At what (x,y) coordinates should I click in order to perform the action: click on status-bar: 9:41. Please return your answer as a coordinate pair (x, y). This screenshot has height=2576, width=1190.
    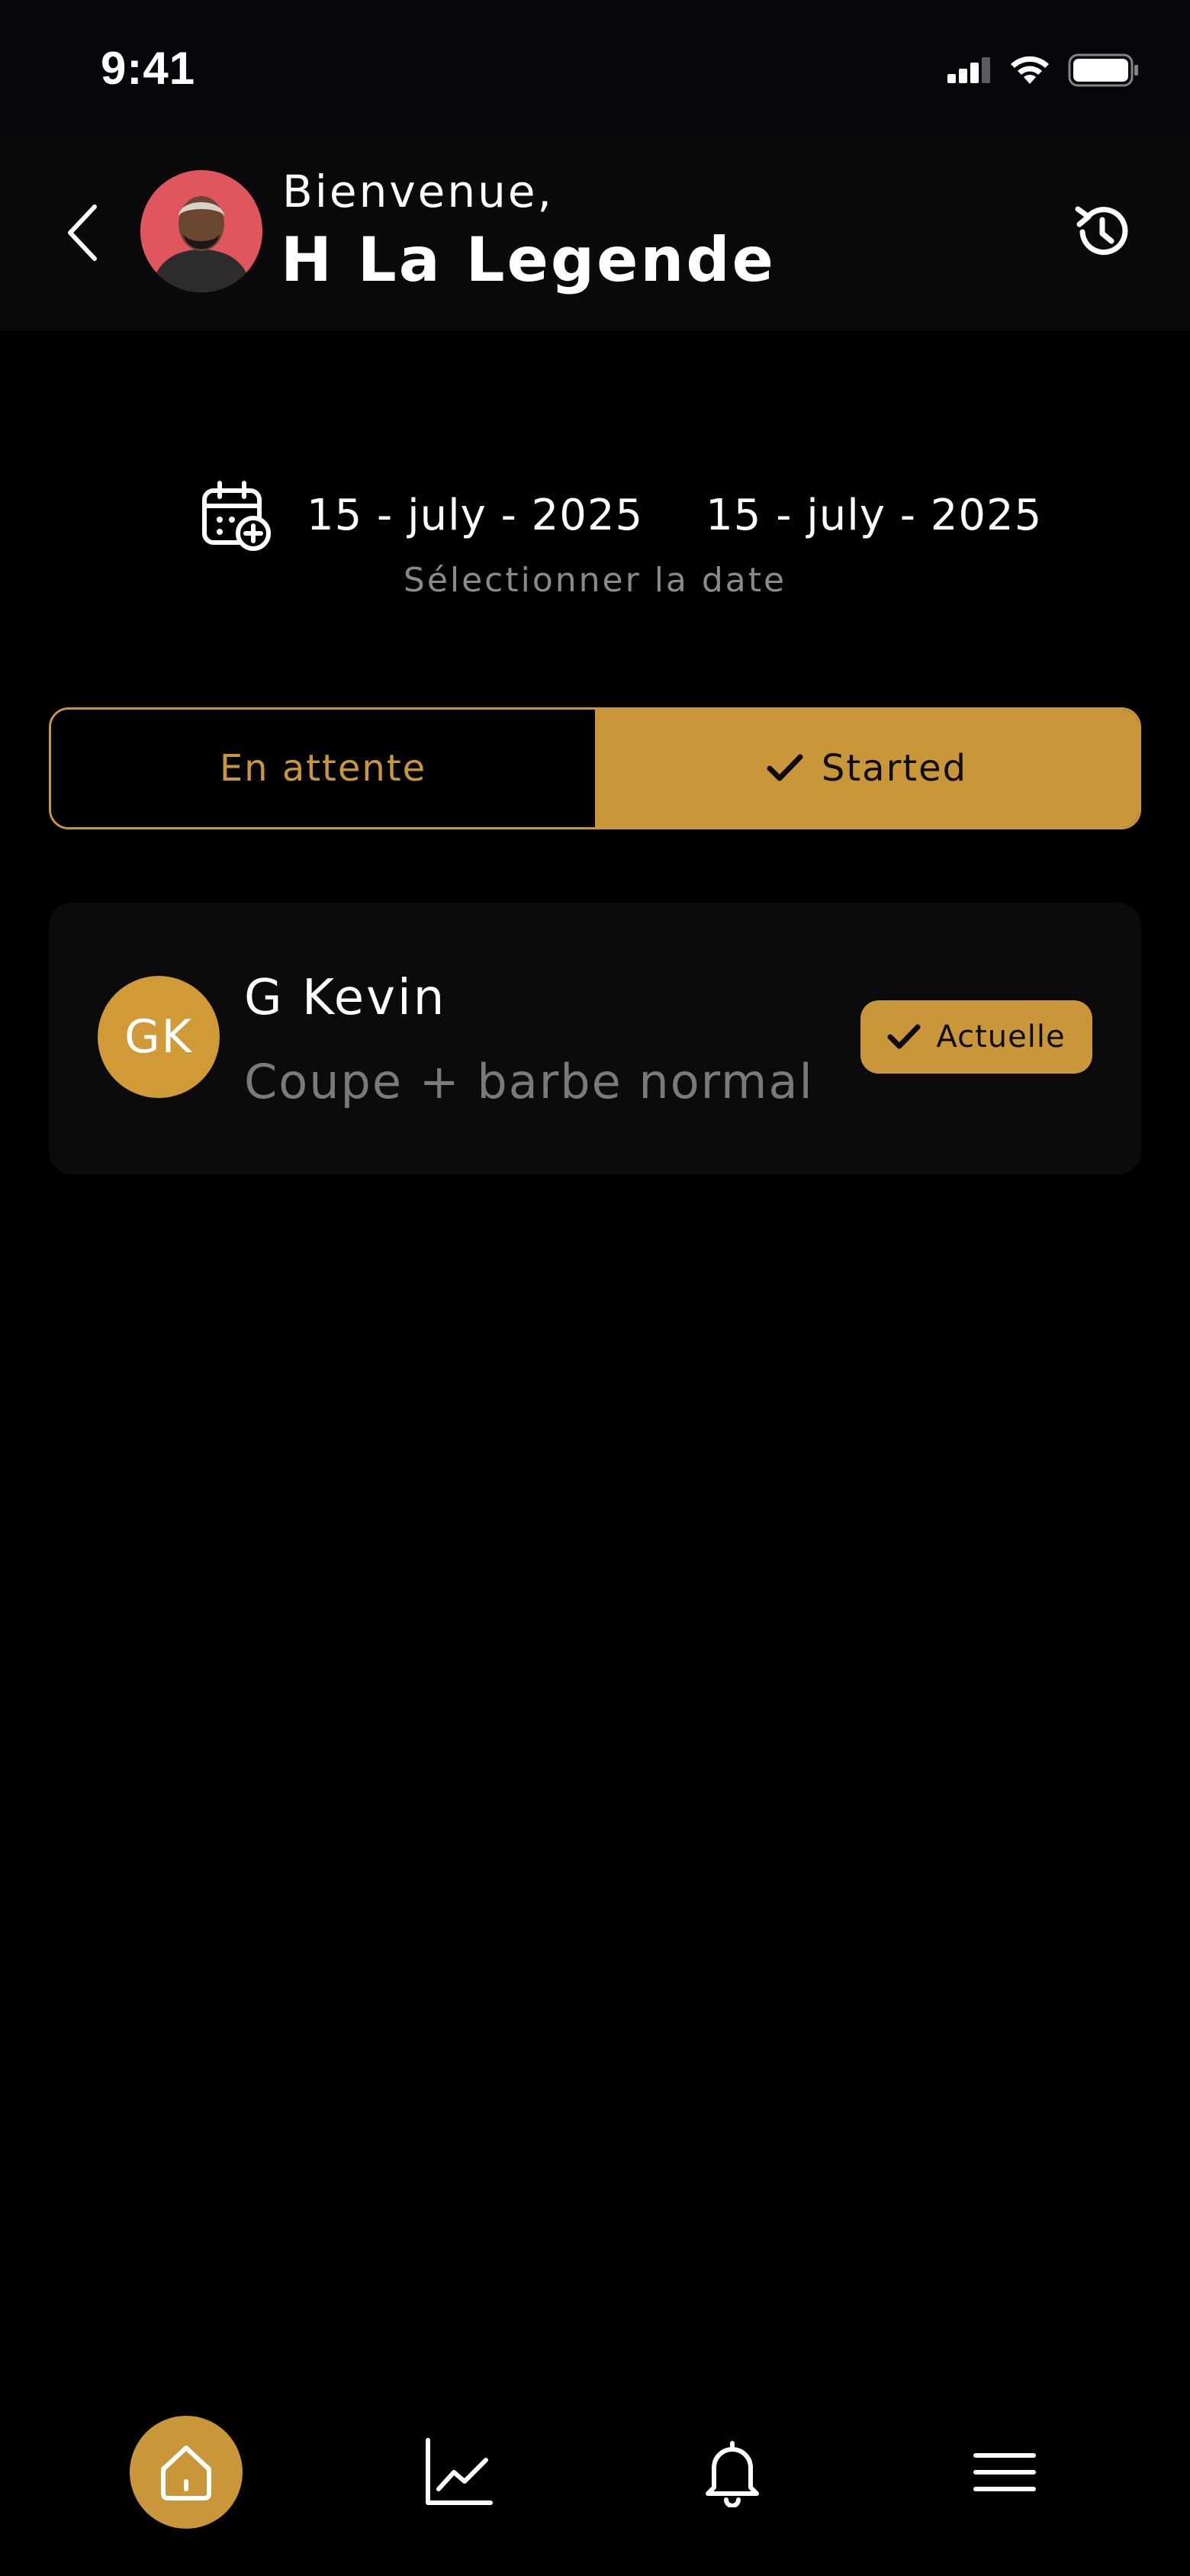
    Looking at the image, I should click on (595, 67).